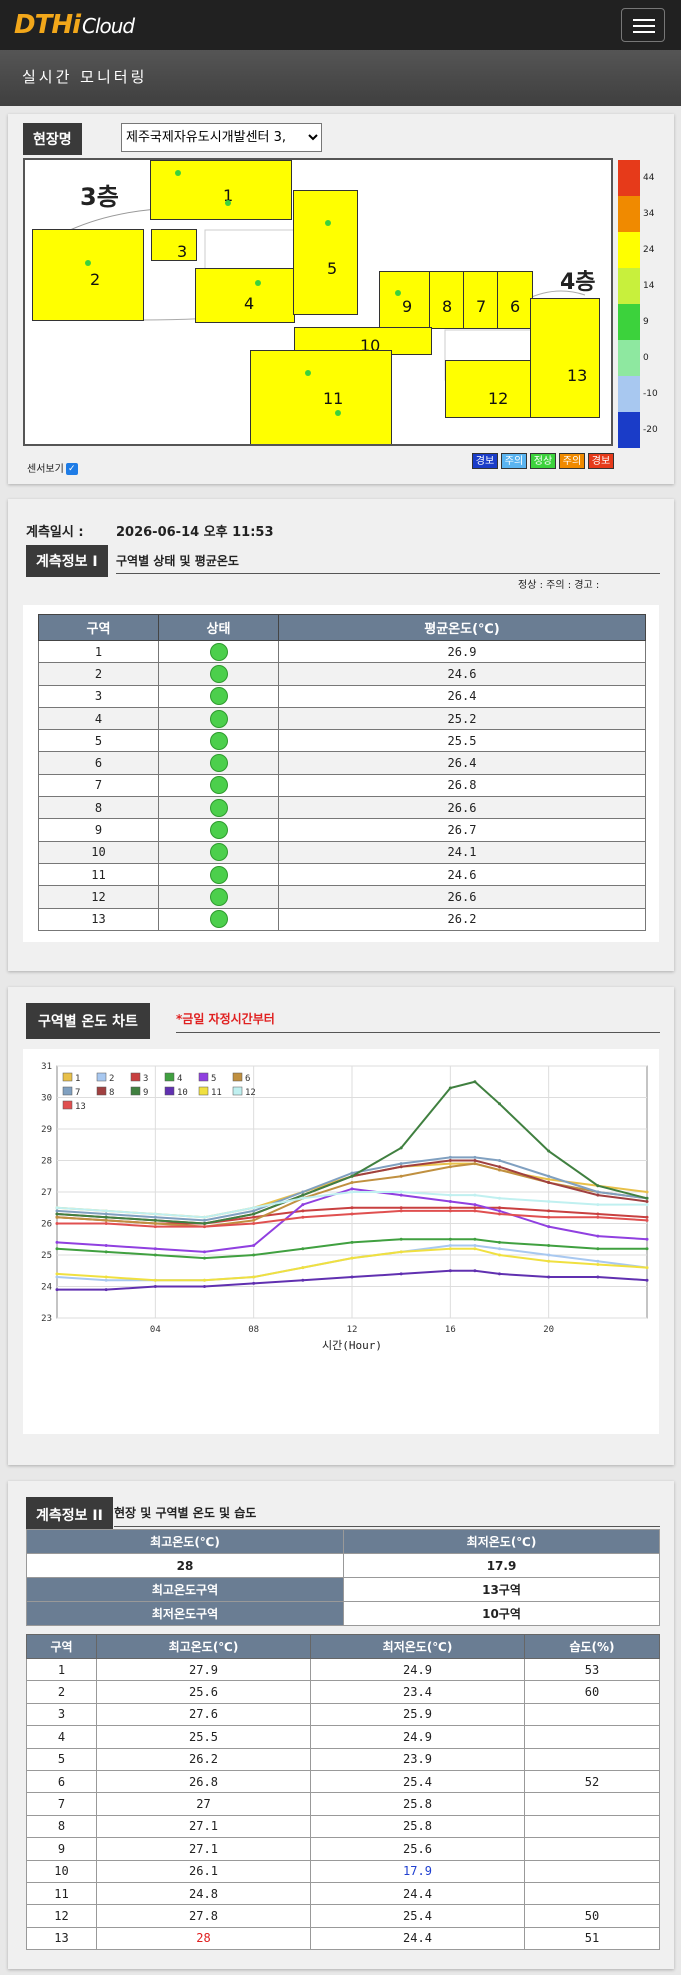  I want to click on floor-plan: 3층 4층 1 2 3 4 5 9 8 7 6 10 11 12 13, so click(318, 302).